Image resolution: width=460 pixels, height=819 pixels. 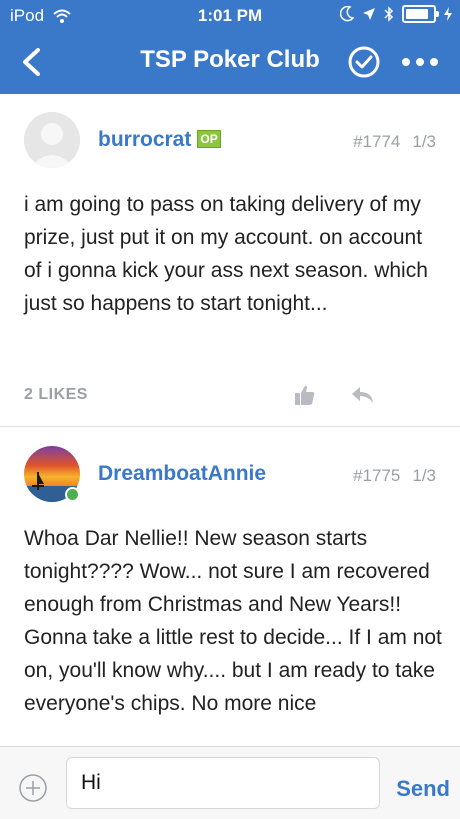 I want to click on username: burrocrat OP, so click(x=159, y=140).